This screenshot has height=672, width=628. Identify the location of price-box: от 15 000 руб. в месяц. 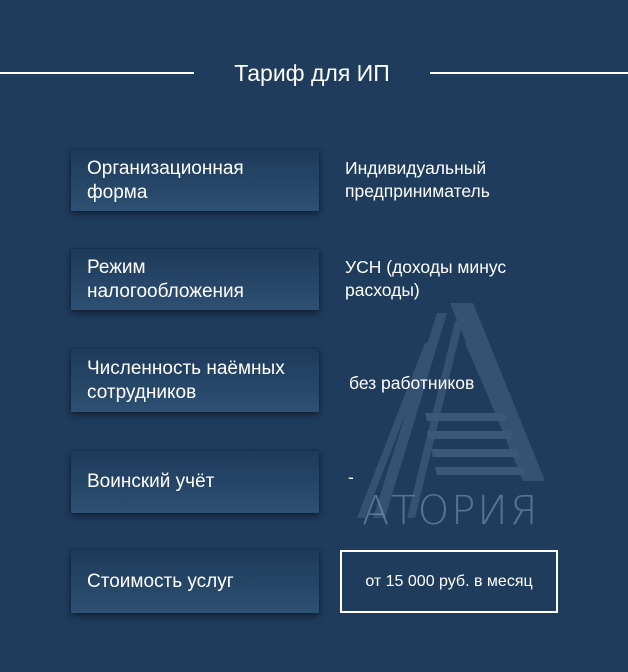
(449, 581).